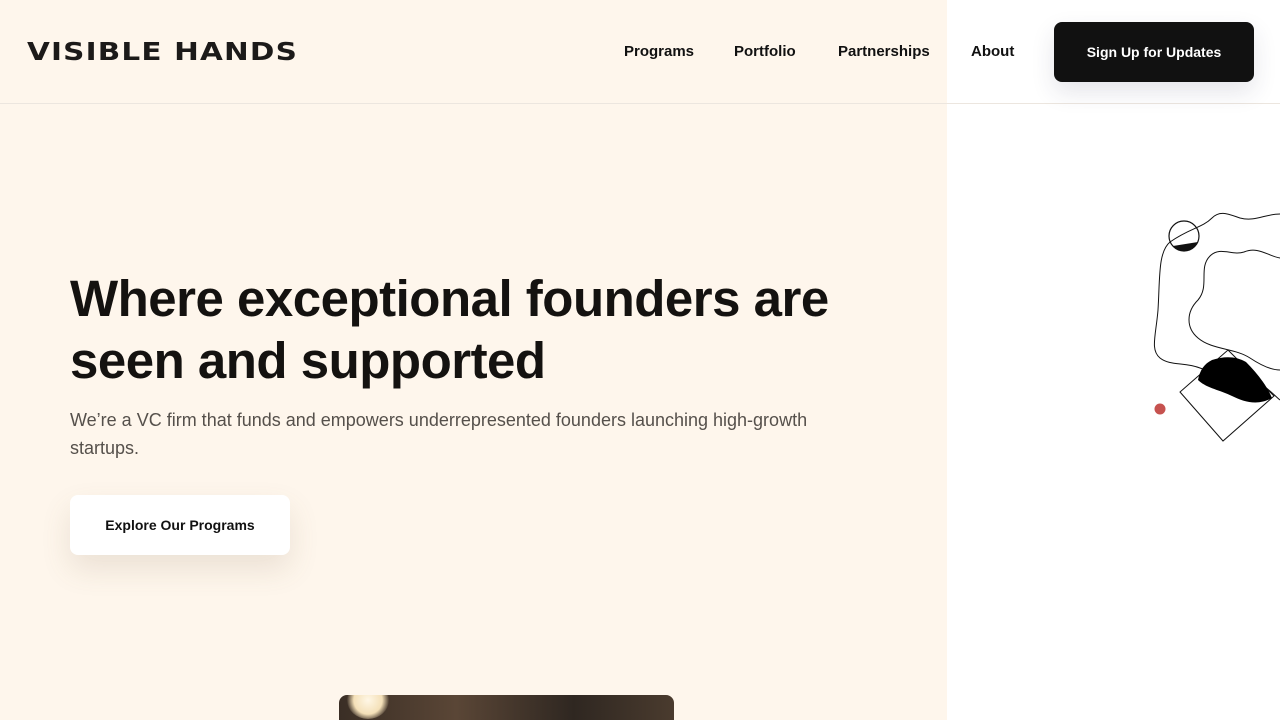 Image resolution: width=1280 pixels, height=720 pixels. Describe the element at coordinates (1234, 310) in the screenshot. I see `inner-wavy-line` at that location.